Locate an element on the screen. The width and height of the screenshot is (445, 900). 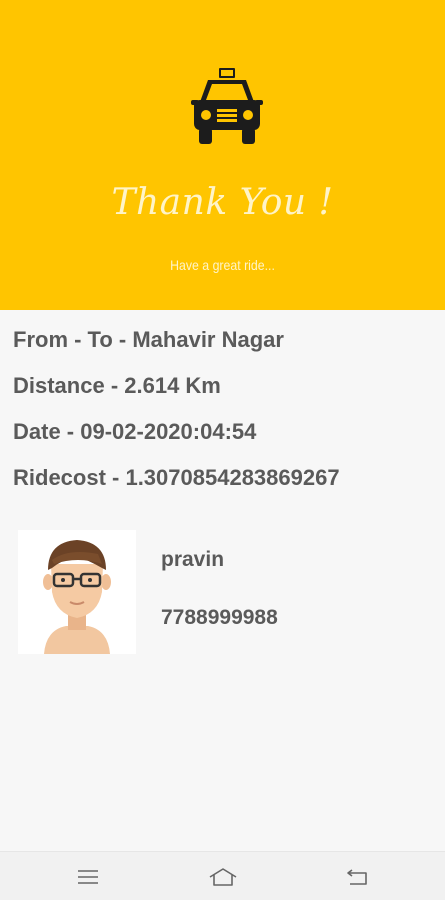
menu-icon is located at coordinates (88, 877).